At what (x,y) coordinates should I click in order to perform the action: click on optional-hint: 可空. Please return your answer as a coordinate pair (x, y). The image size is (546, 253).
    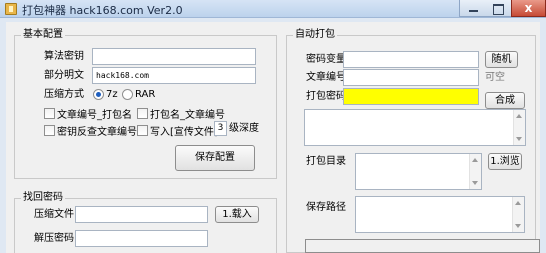
    Looking at the image, I should click on (495, 77).